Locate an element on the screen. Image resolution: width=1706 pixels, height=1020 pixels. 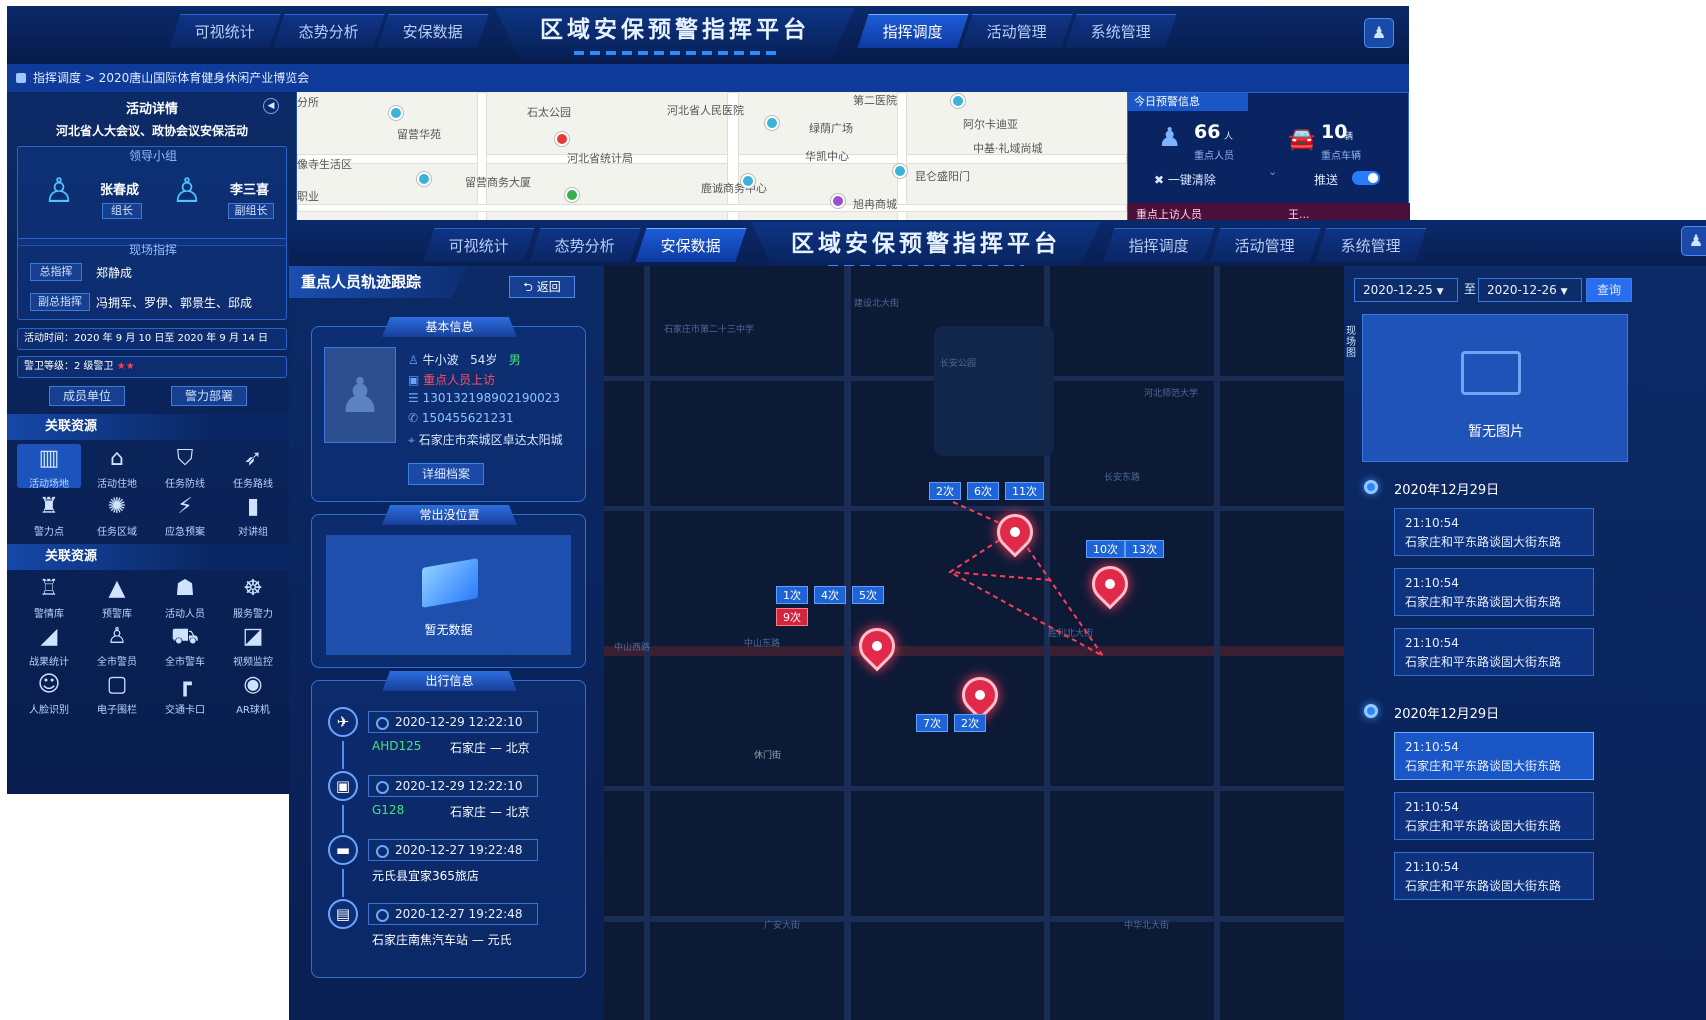
visit-count-badge: 10次 is located at coordinates (1105, 549).